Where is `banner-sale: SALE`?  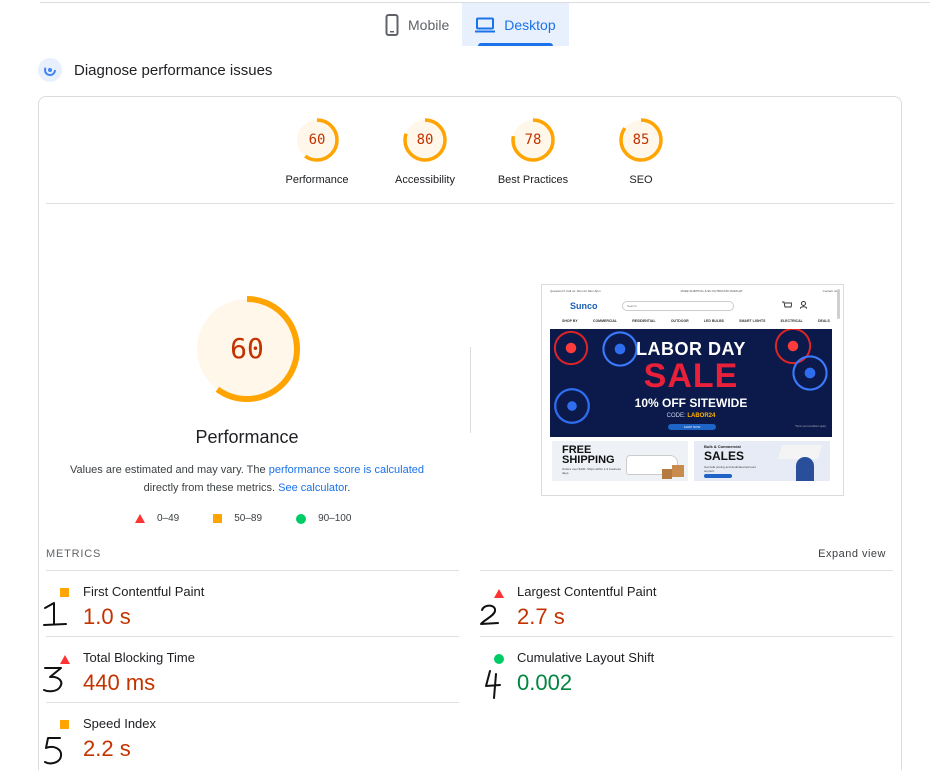
banner-sale: SALE is located at coordinates (691, 376).